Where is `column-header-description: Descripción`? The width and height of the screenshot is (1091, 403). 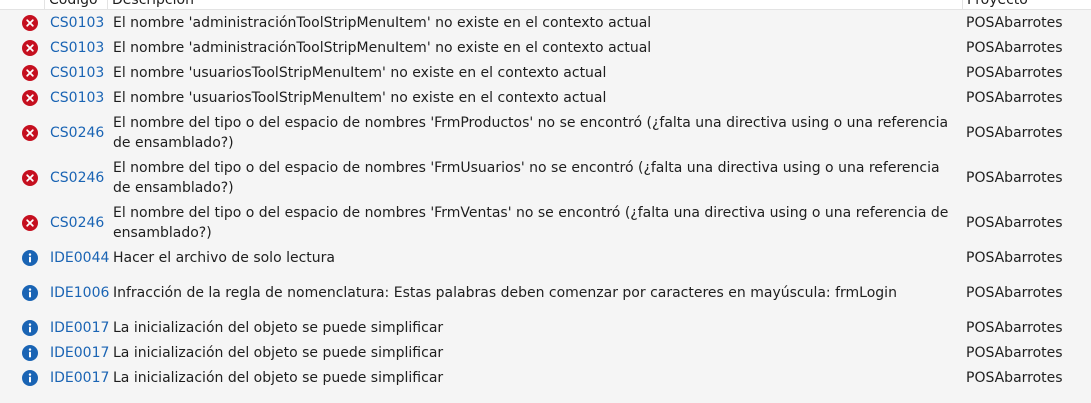
column-header-description: Descripción is located at coordinates (534, 4).